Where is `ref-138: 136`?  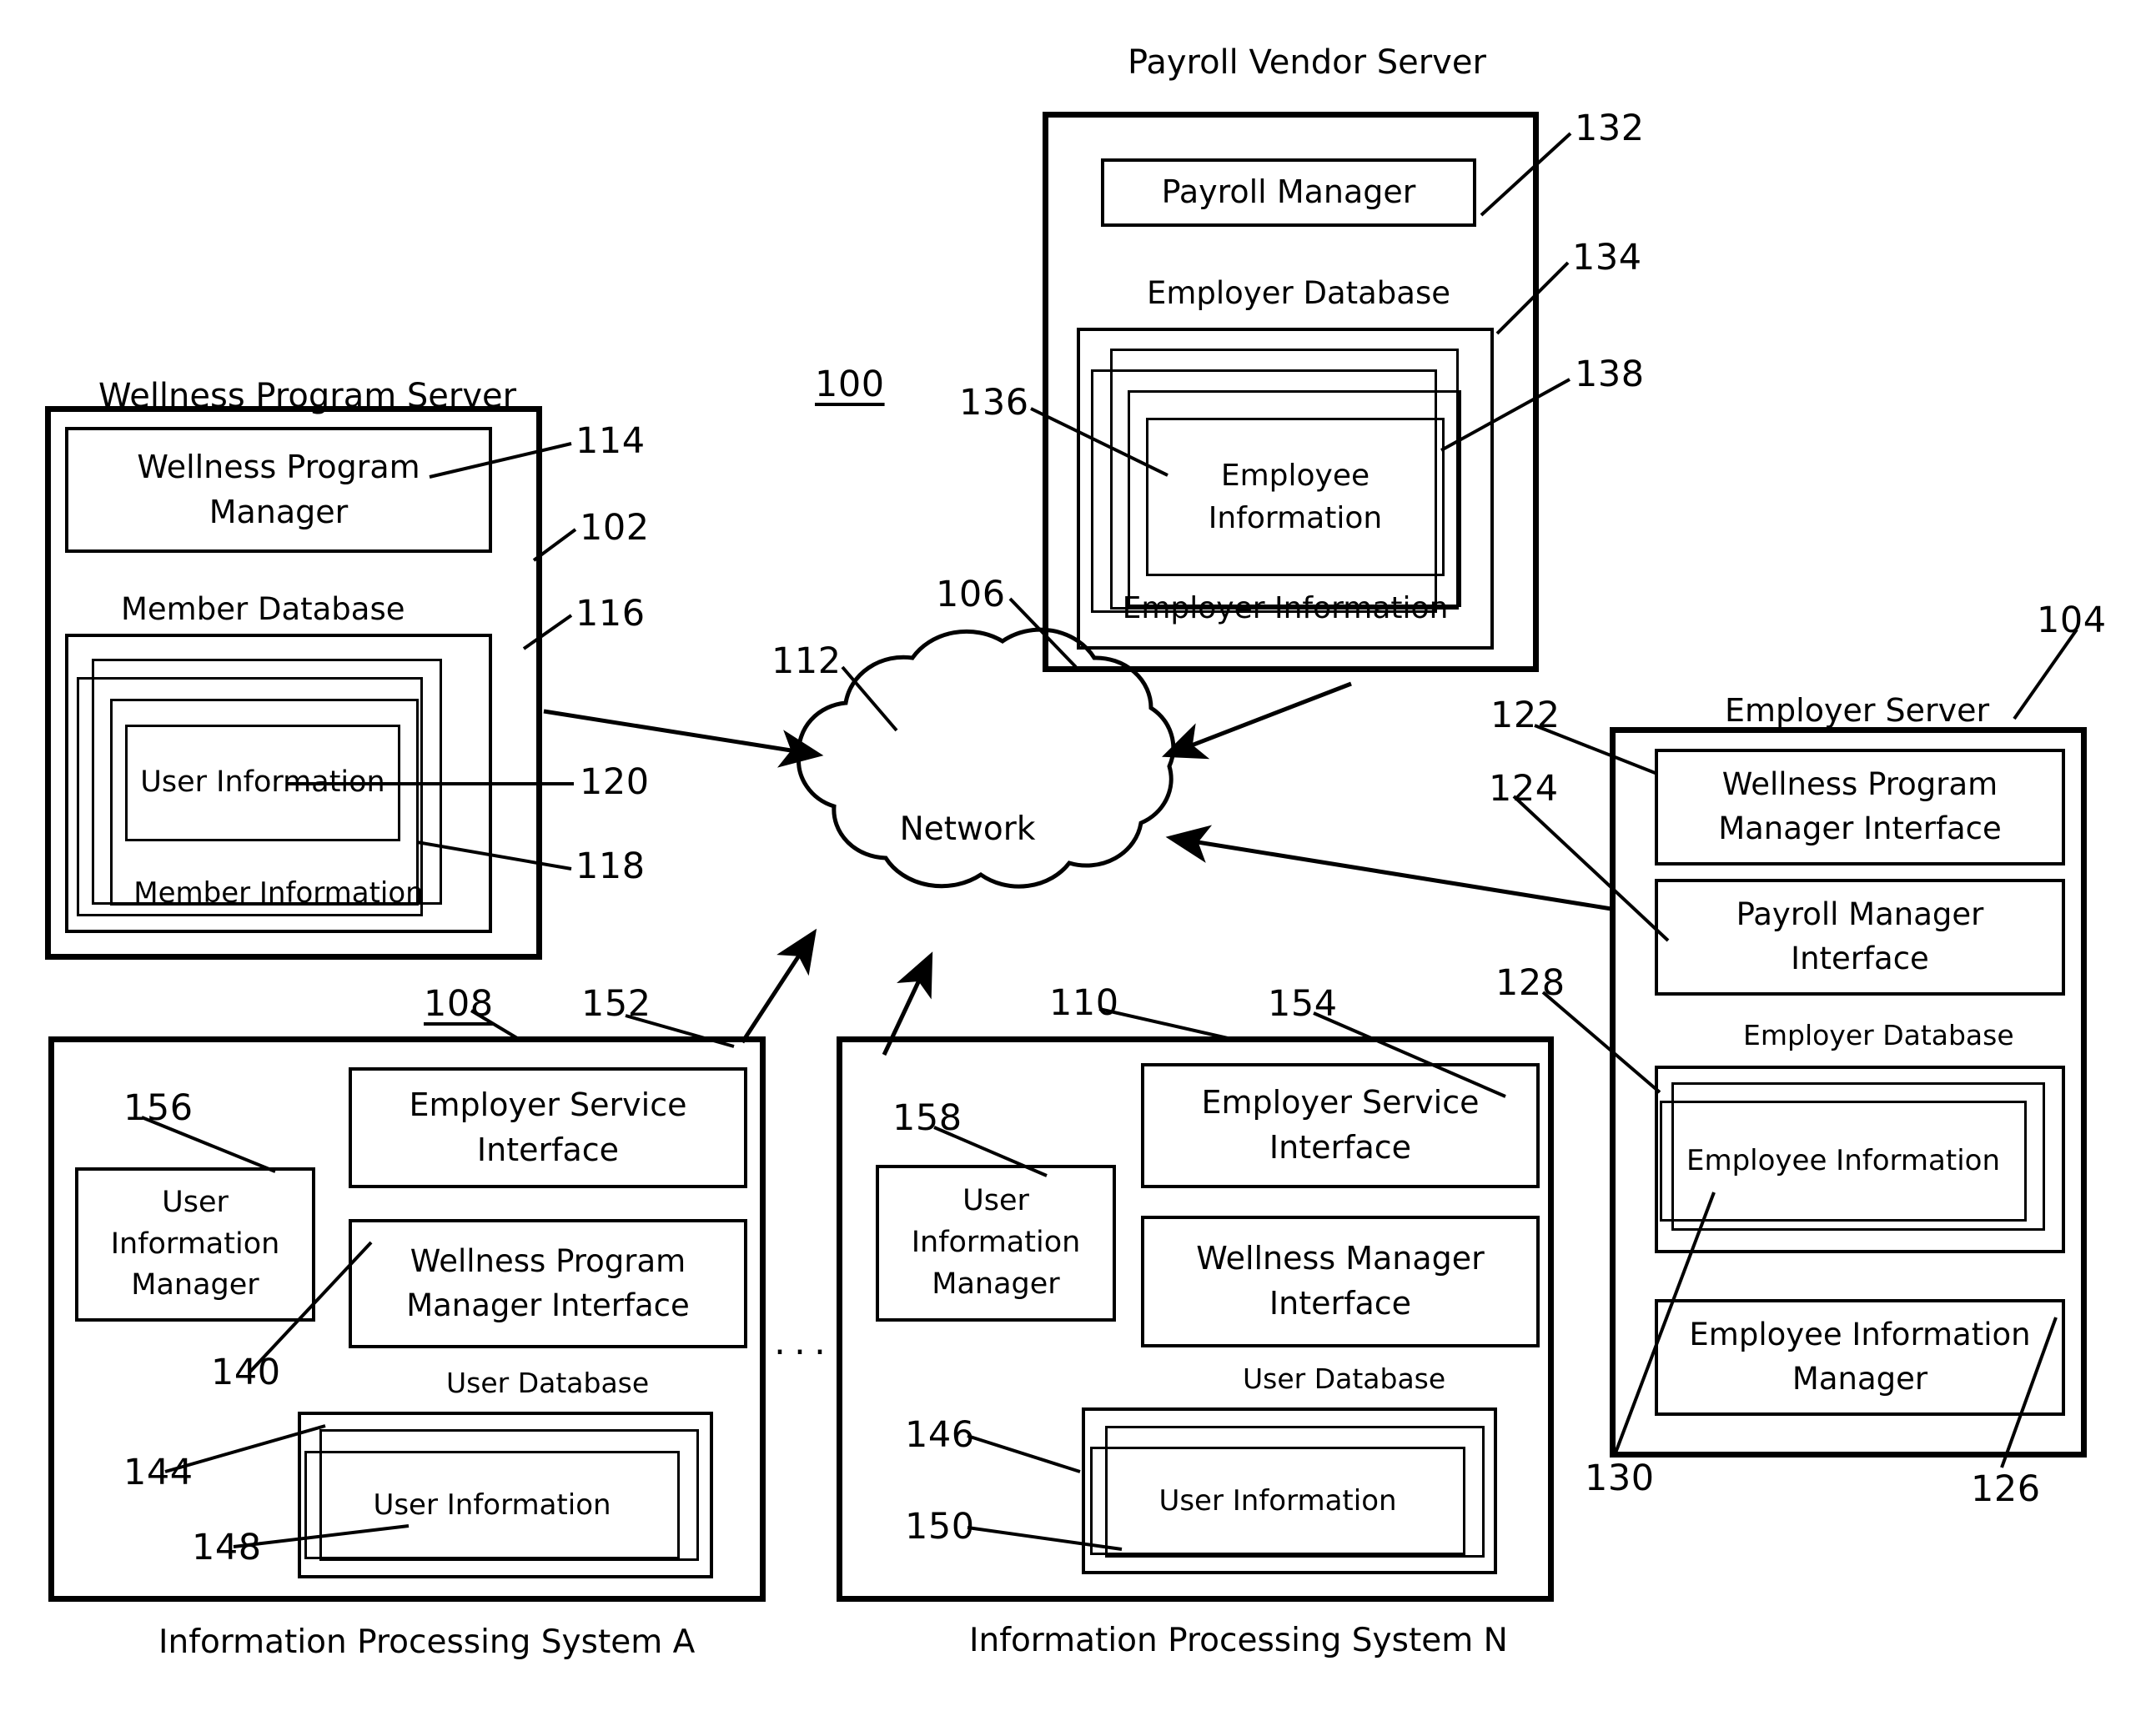
ref-138: 136 is located at coordinates (994, 403).